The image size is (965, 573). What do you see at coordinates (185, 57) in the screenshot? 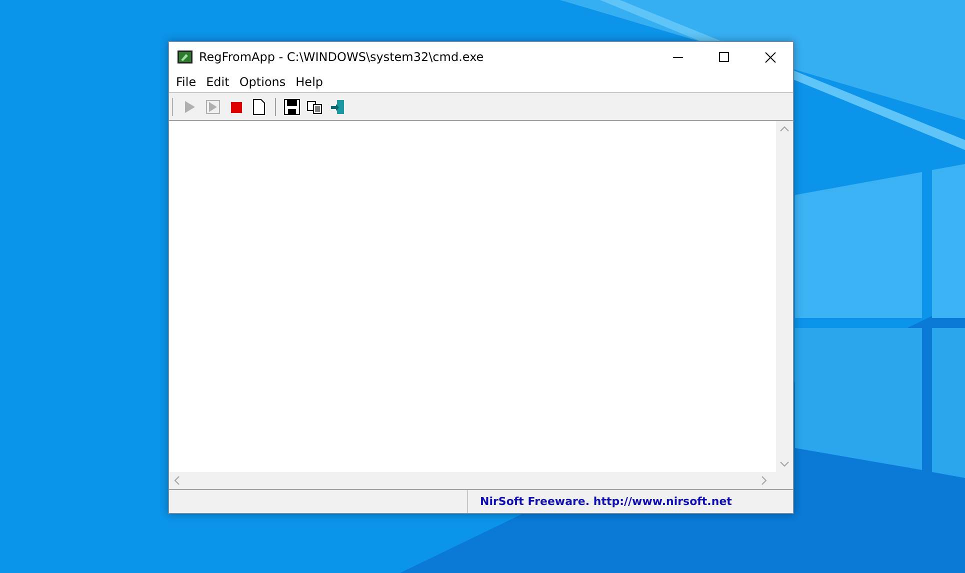
I see `app-icon` at bounding box center [185, 57].